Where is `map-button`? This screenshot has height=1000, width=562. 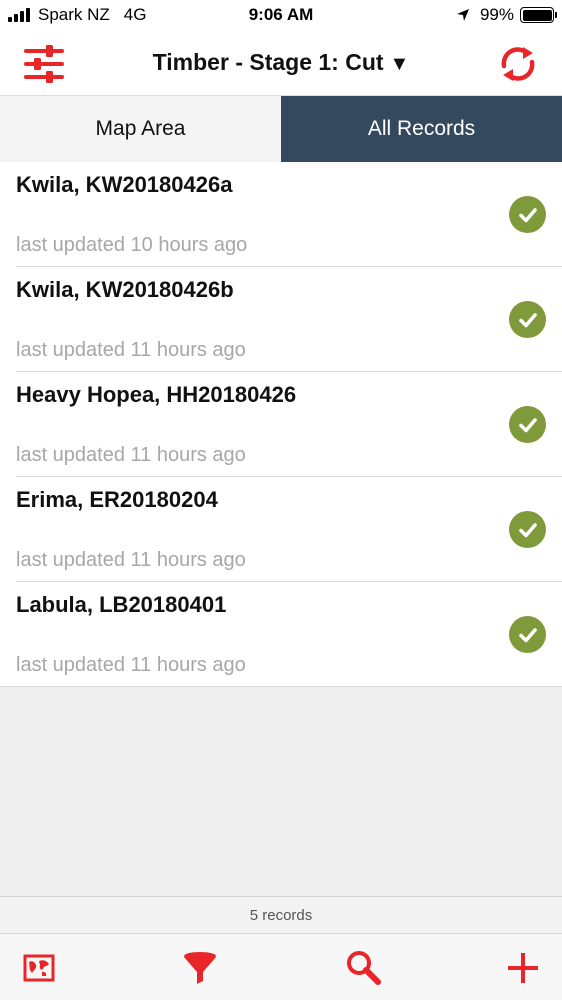 map-button is located at coordinates (39, 968).